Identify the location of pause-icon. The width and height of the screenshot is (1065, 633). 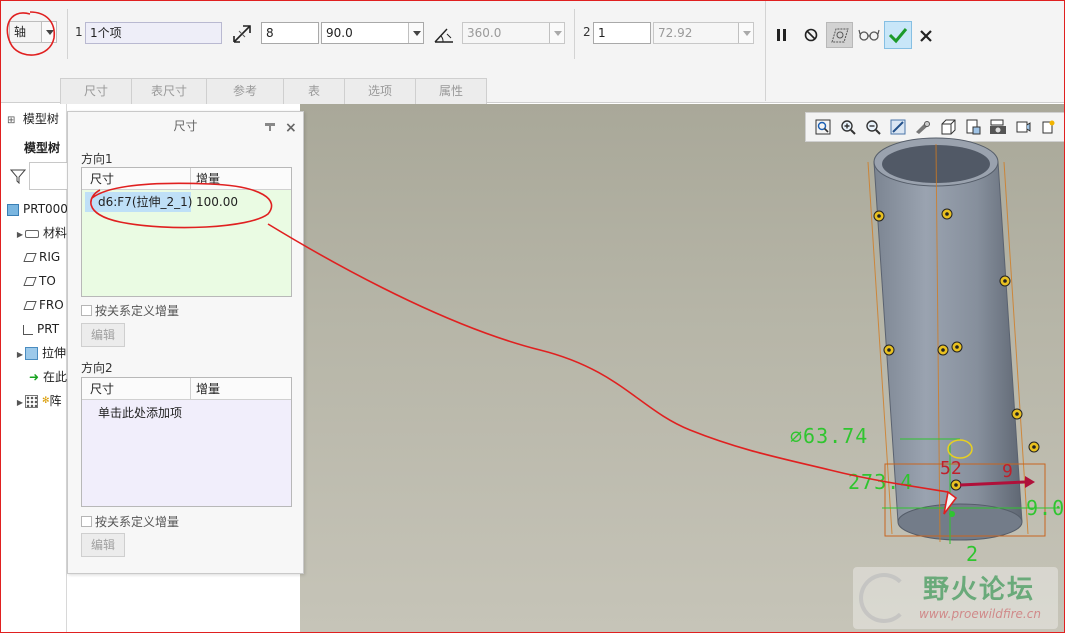
(782, 35).